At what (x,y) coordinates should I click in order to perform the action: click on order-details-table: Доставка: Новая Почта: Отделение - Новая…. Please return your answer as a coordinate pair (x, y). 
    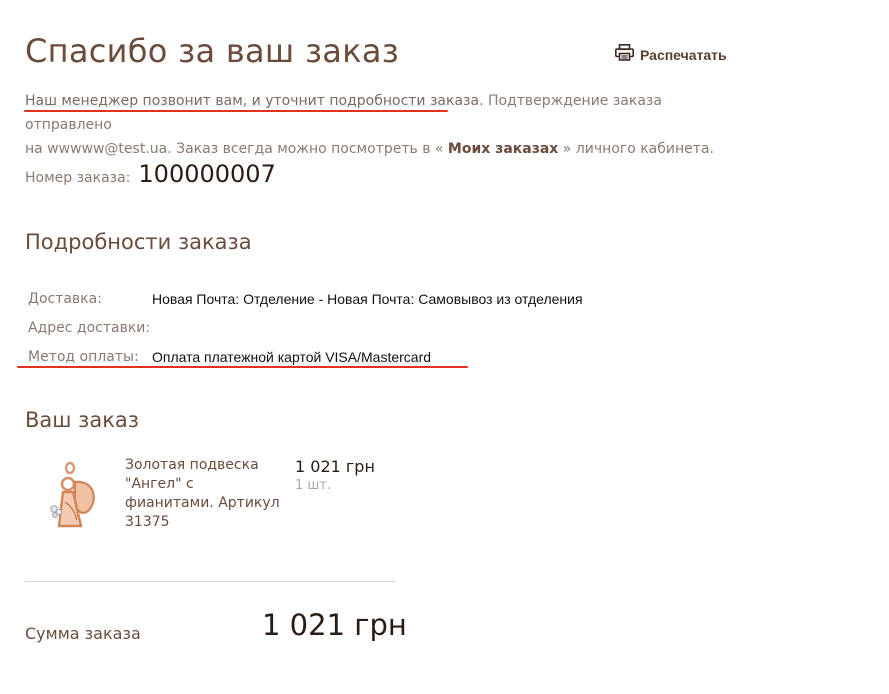
    Looking at the image, I should click on (305, 327).